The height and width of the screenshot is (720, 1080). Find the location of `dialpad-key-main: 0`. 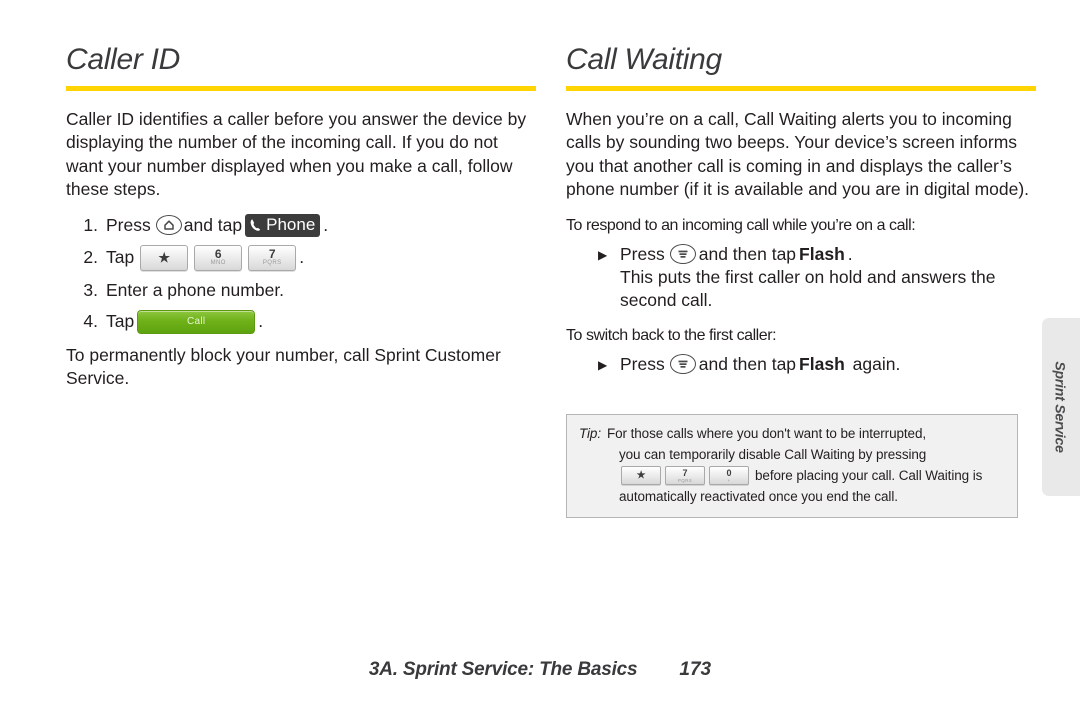

dialpad-key-main: 0 is located at coordinates (729, 472).